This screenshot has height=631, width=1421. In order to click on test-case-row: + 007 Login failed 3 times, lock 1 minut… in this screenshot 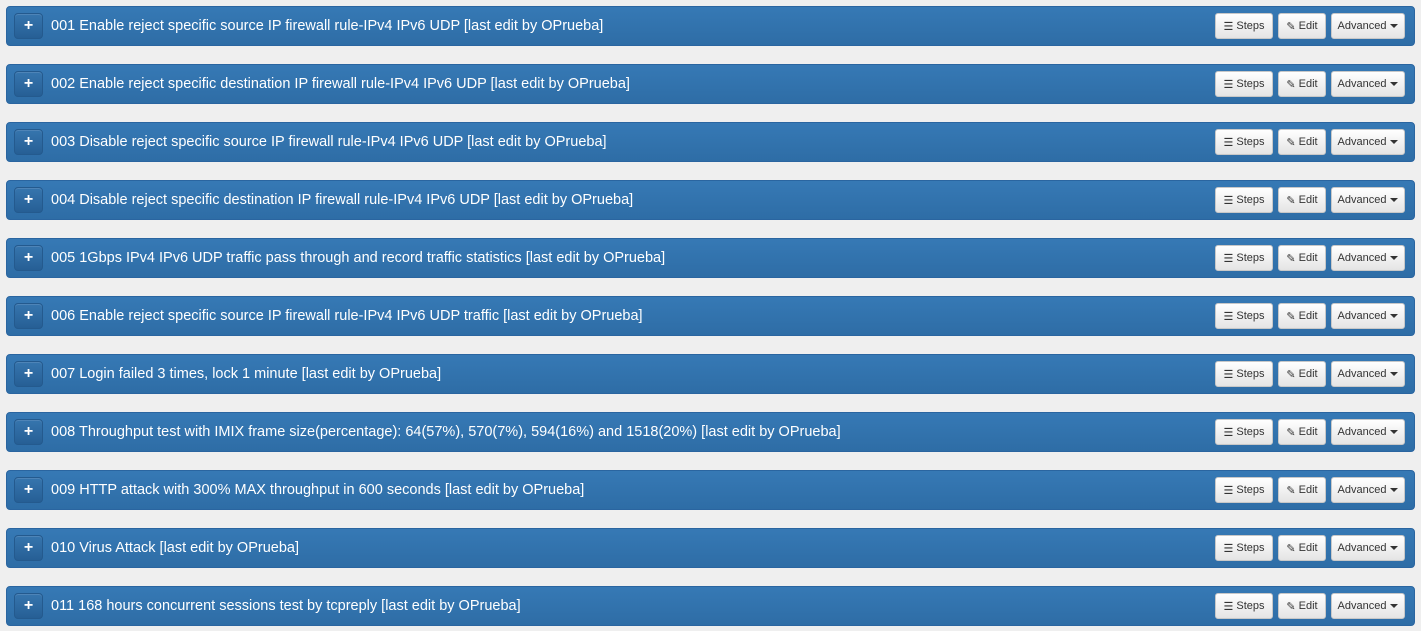, I will do `click(710, 374)`.